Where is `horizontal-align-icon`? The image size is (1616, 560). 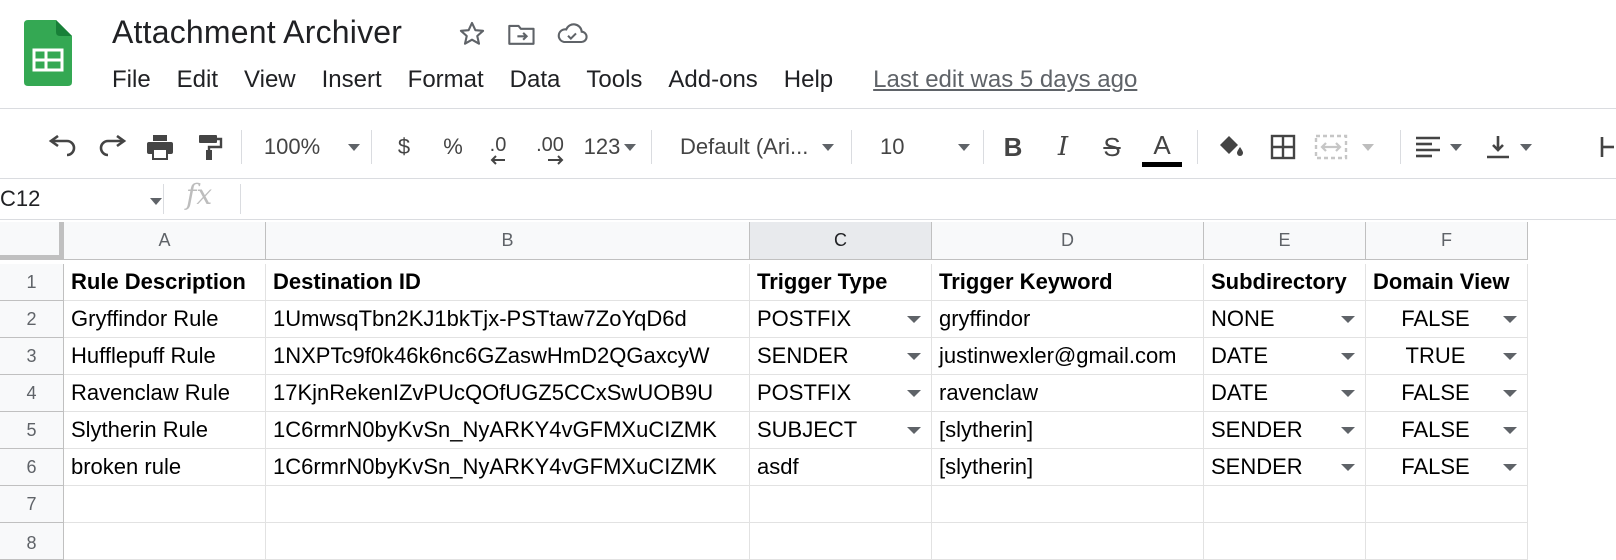
horizontal-align-icon is located at coordinates (1445, 147).